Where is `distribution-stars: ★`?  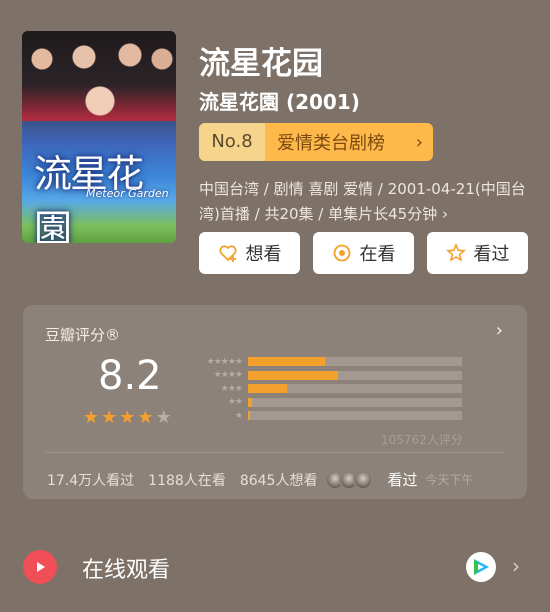 distribution-stars: ★ is located at coordinates (238, 415).